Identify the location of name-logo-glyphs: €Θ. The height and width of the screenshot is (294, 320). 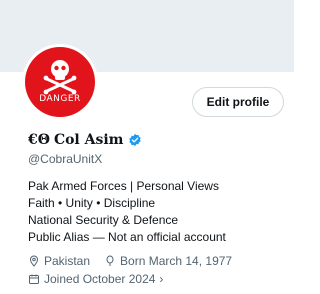
(39, 140).